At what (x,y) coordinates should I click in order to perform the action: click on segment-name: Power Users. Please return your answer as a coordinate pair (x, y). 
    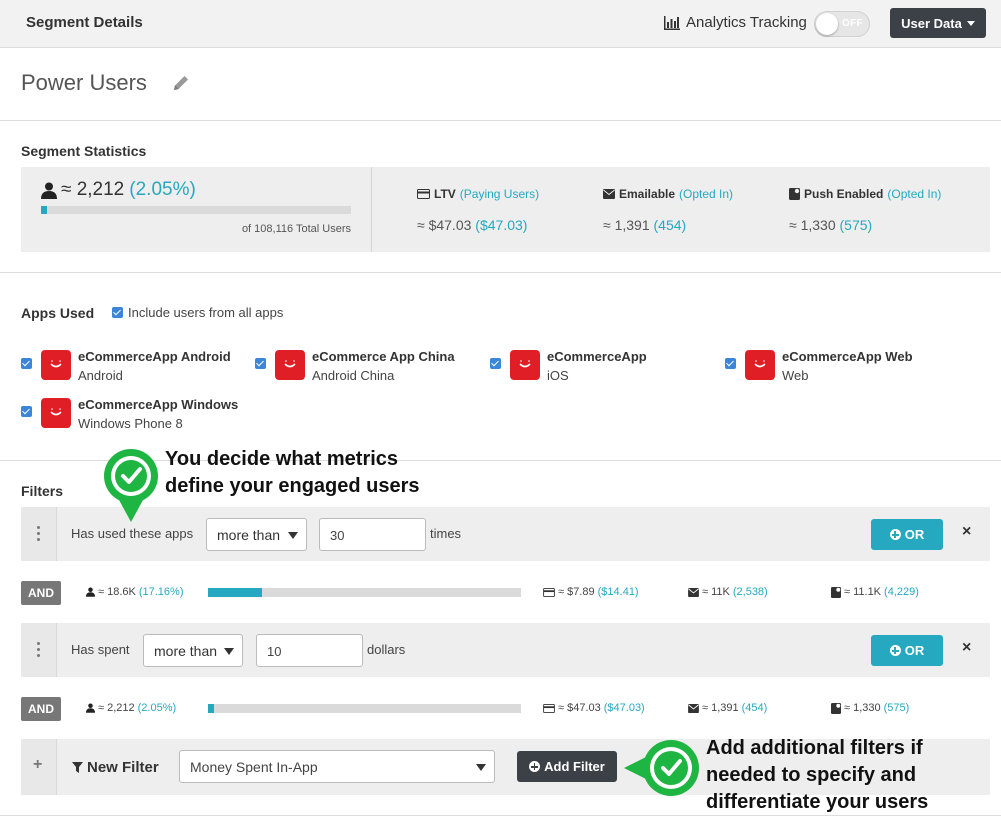
    Looking at the image, I should click on (84, 82).